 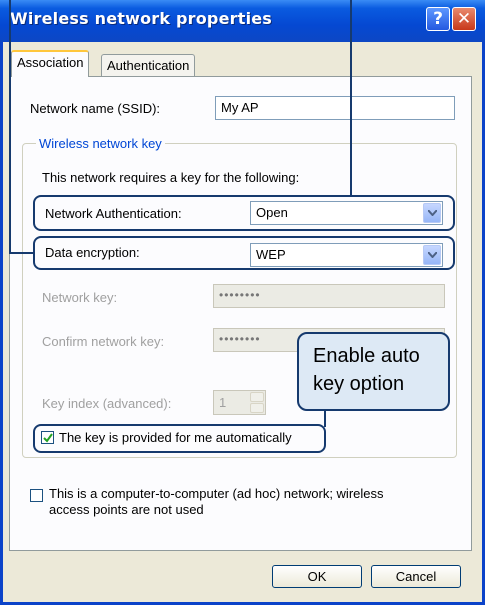 I want to click on ok-button: OK, so click(x=317, y=576).